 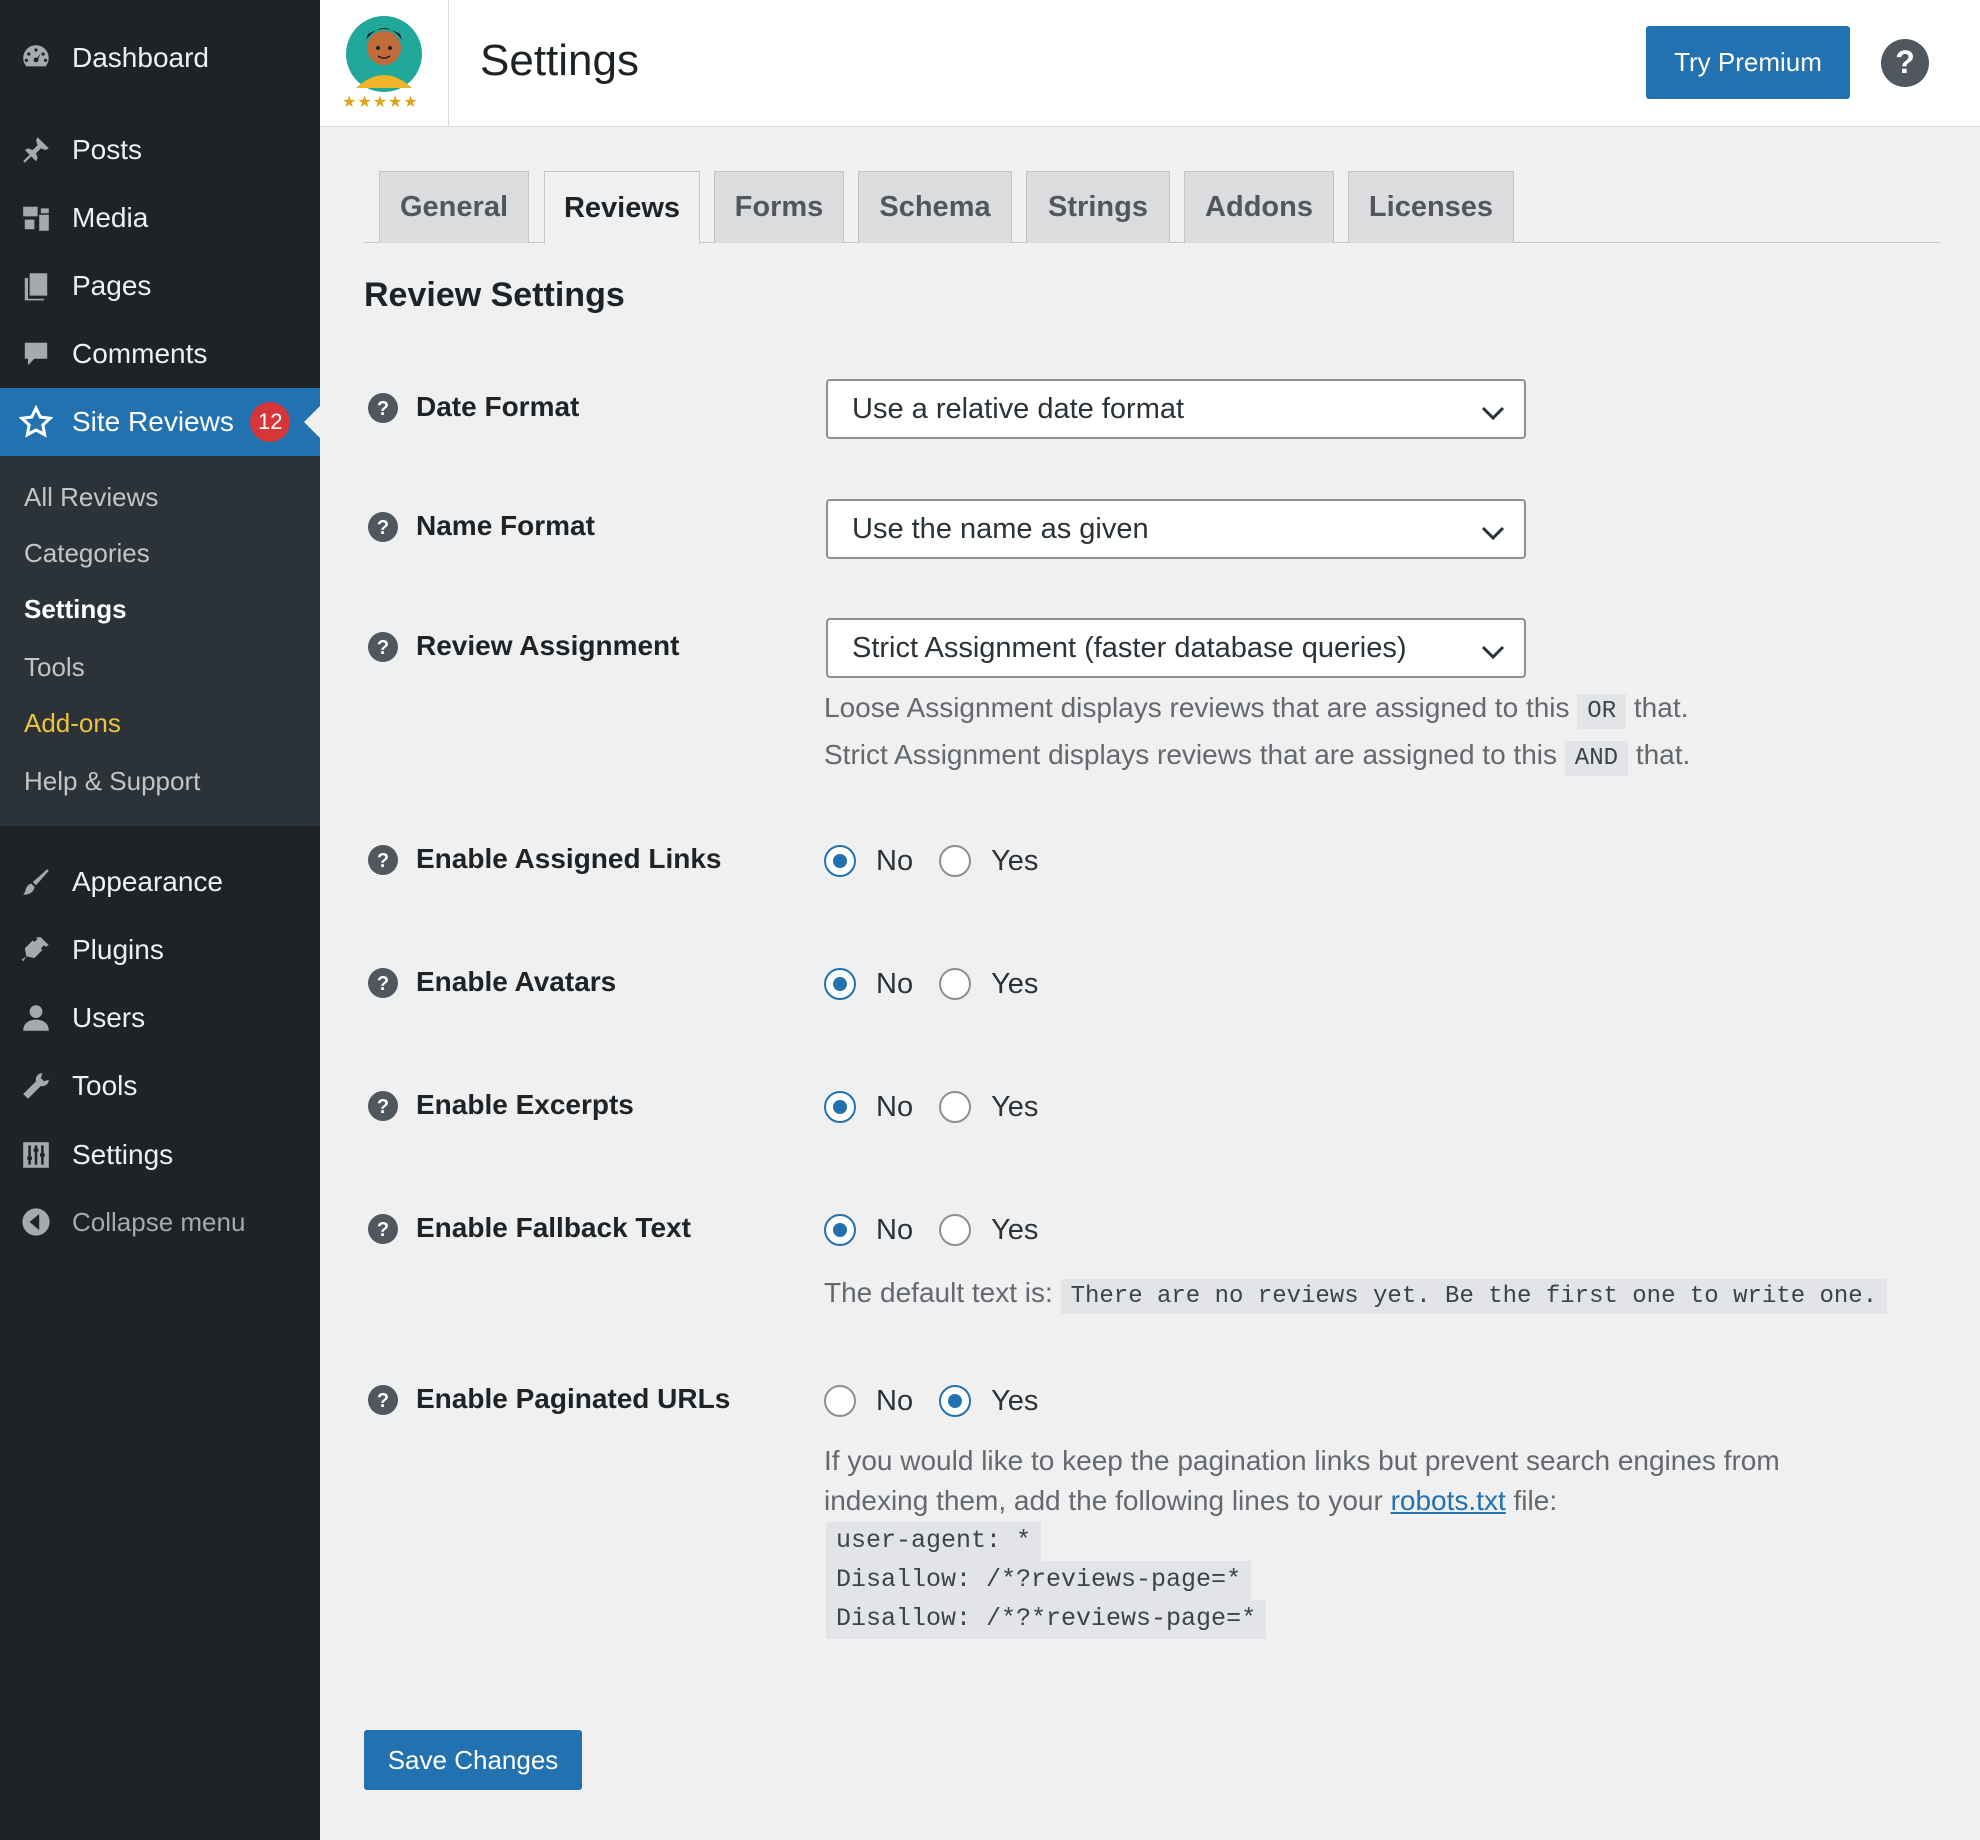 I want to click on code-line: Disallow: /*?*reviews-page=*, so click(x=1046, y=1619).